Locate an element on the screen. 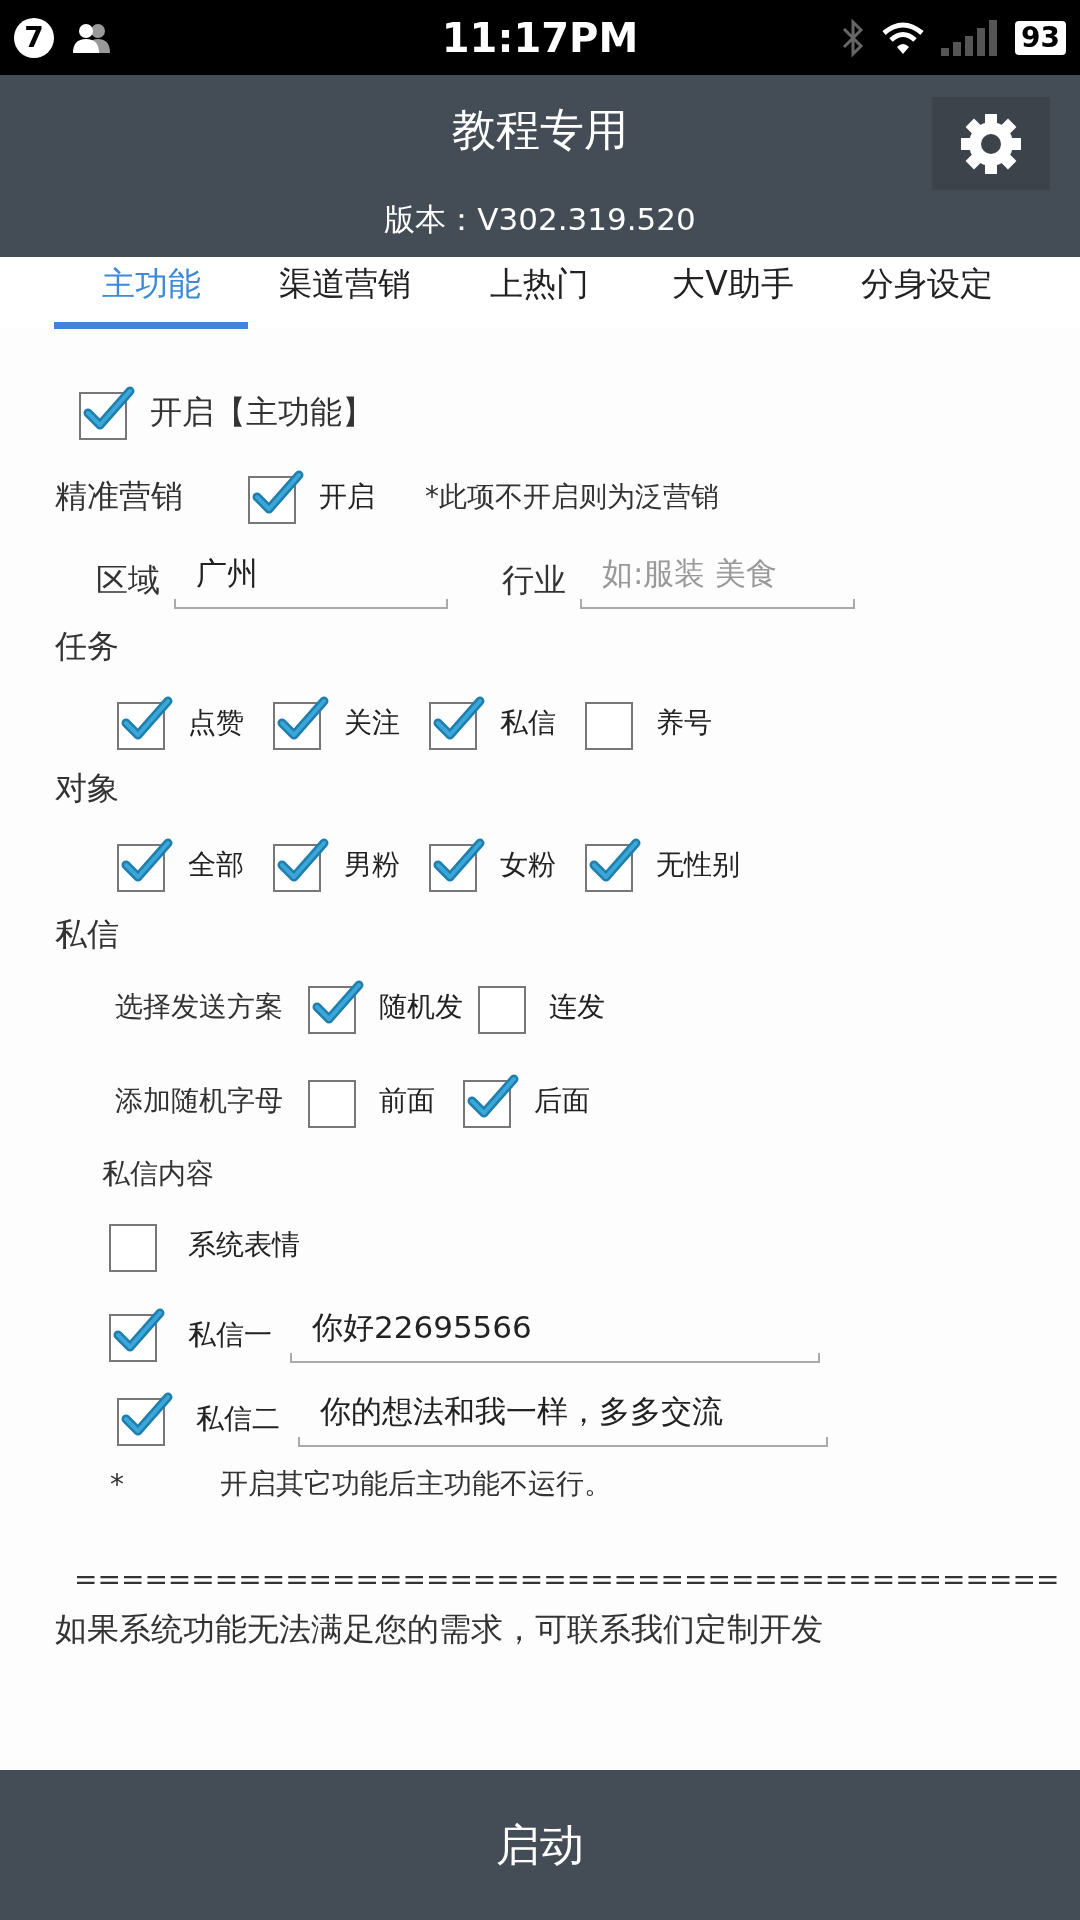 The width and height of the screenshot is (1080, 1920). settings-icon is located at coordinates (991, 143).